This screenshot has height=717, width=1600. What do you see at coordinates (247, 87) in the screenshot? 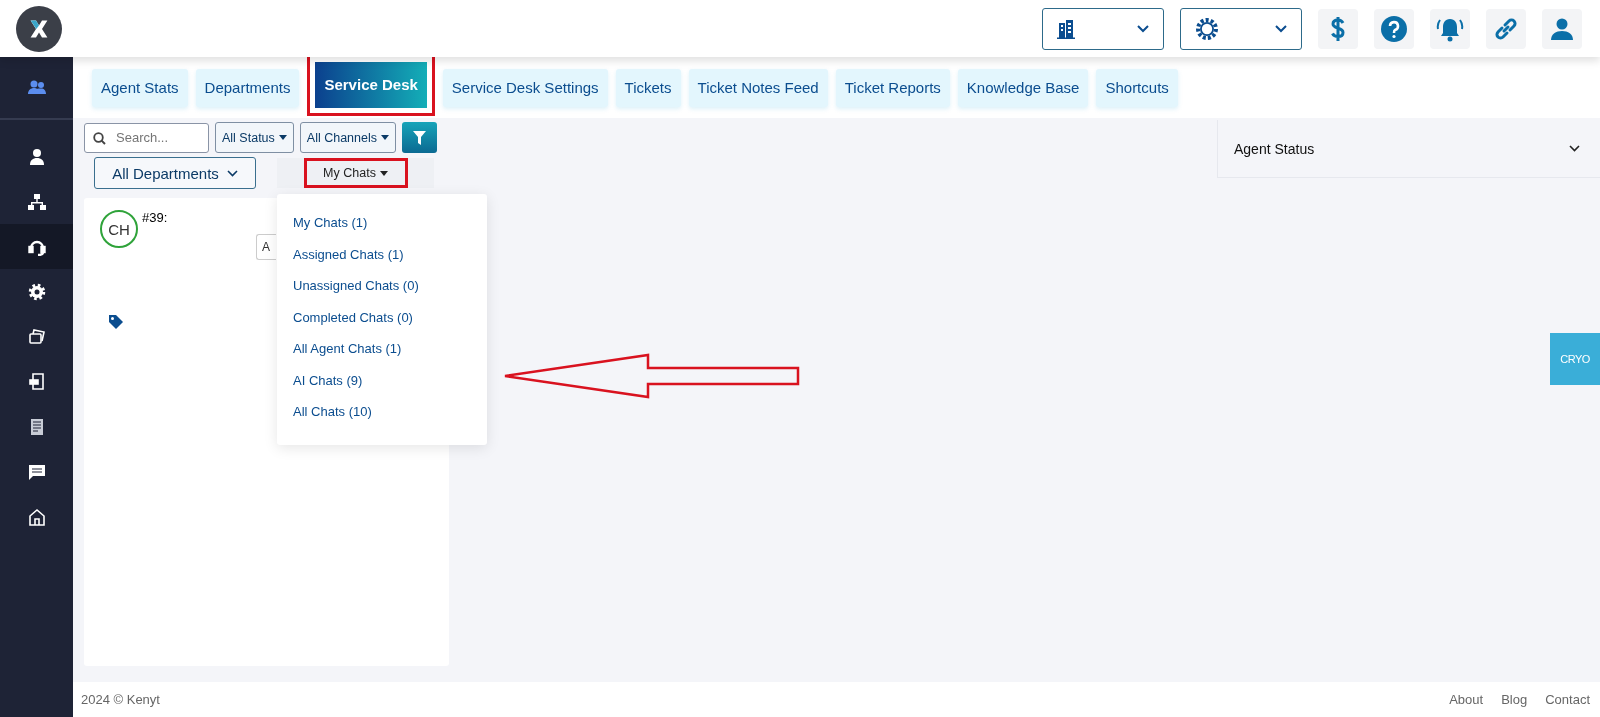
I see `tab: Departments` at bounding box center [247, 87].